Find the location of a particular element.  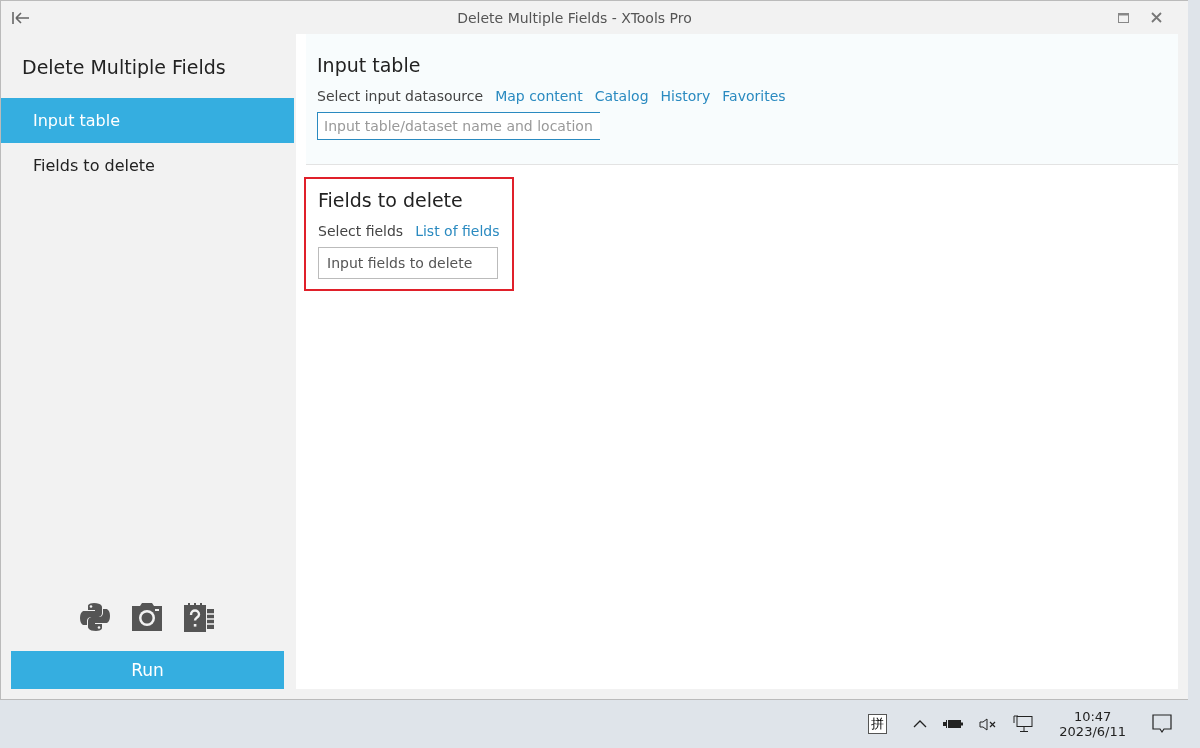

datasource-link: Favorites is located at coordinates (754, 96).